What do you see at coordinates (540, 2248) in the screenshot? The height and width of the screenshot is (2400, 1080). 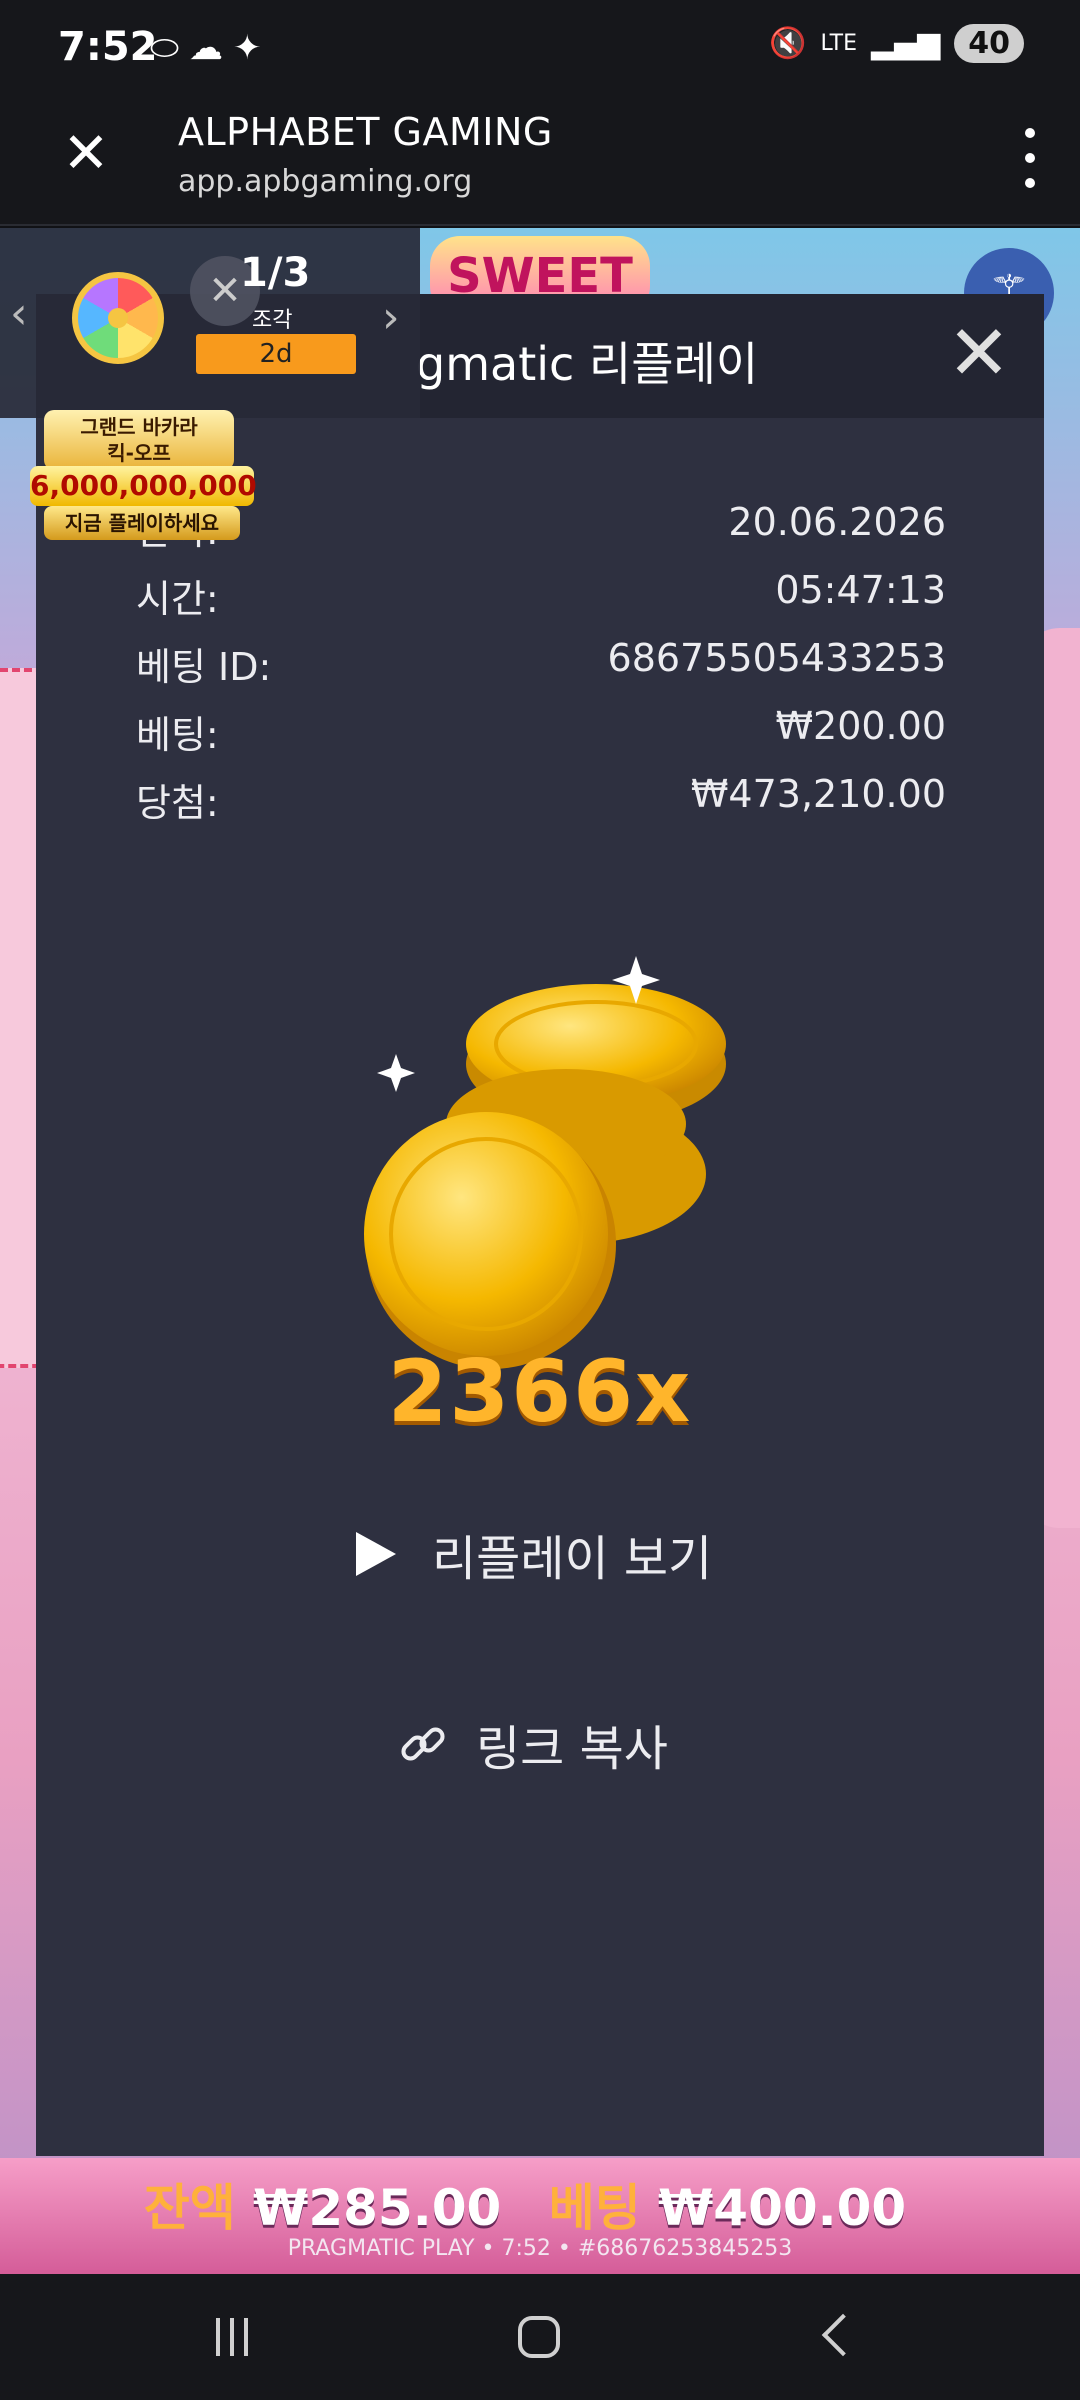 I see `game-footer: PRAGMATIC PLAY • 7:52 • #68676253845253` at bounding box center [540, 2248].